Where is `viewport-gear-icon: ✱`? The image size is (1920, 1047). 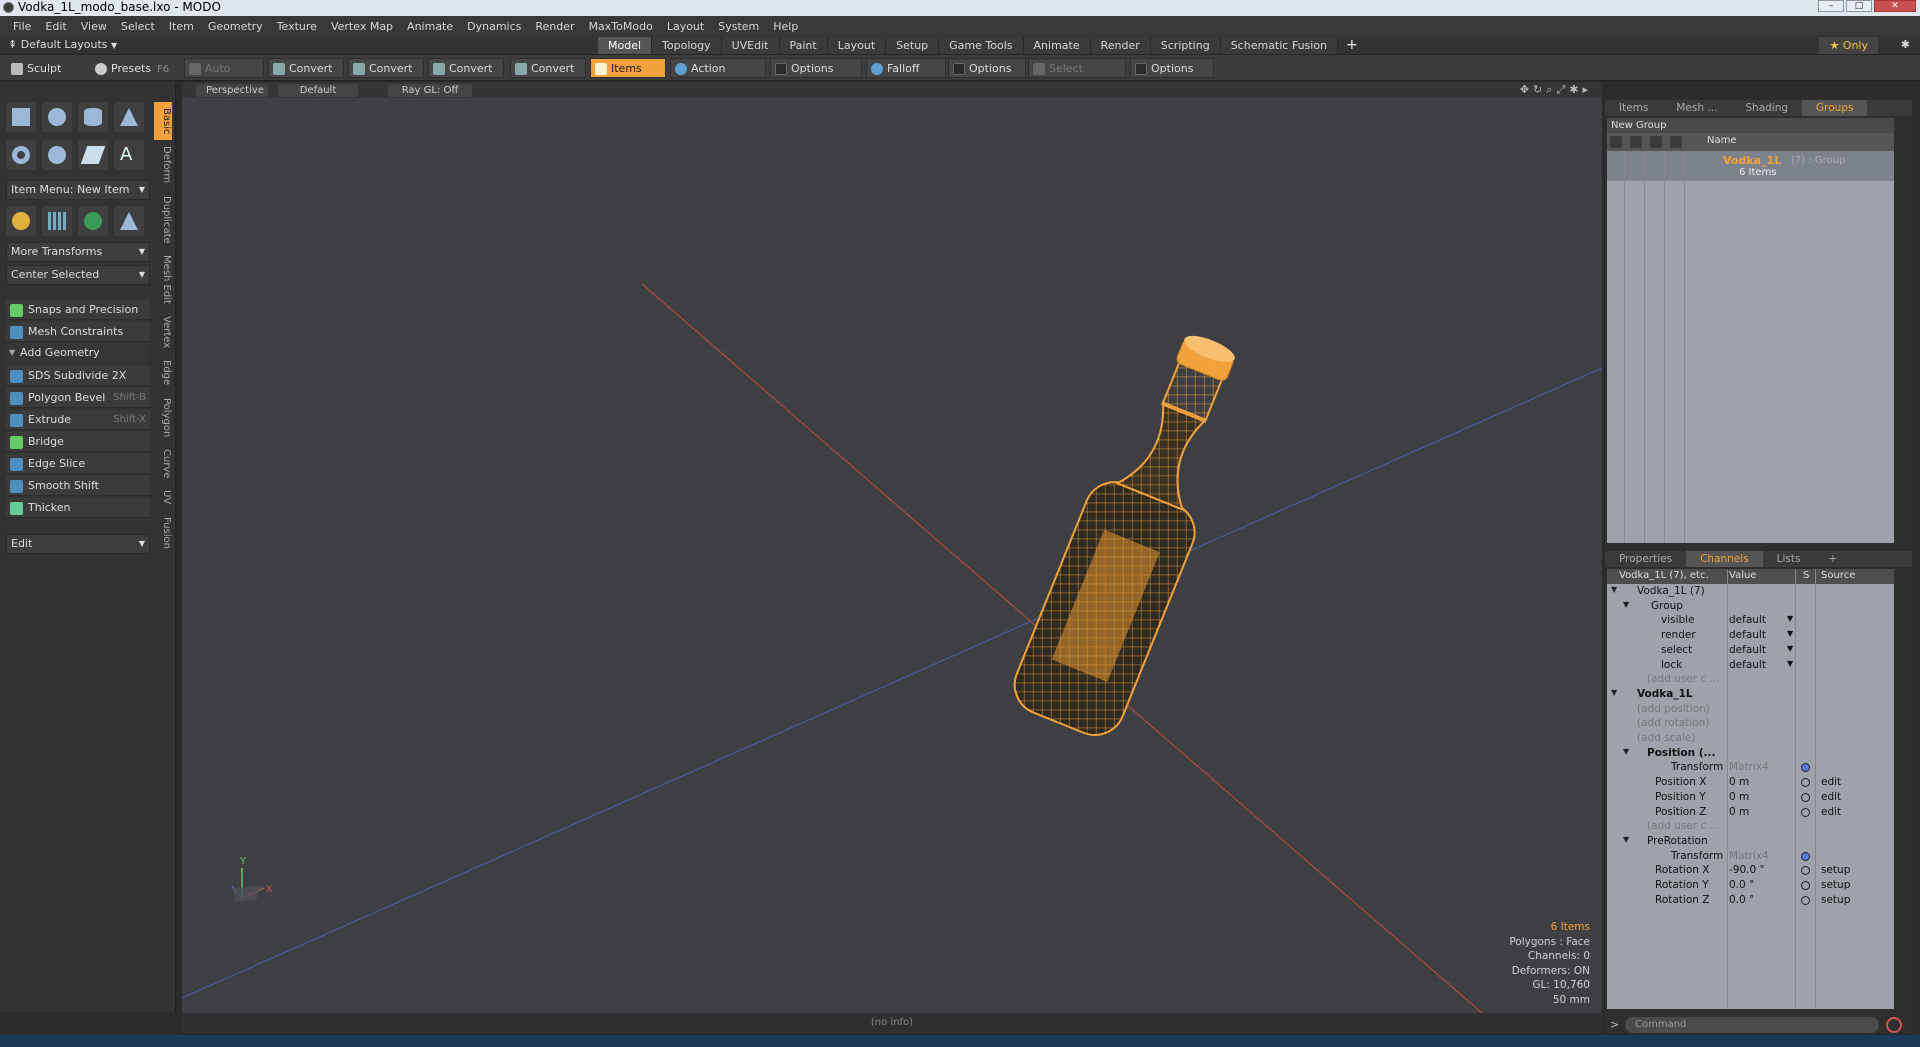 viewport-gear-icon: ✱ is located at coordinates (1575, 89).